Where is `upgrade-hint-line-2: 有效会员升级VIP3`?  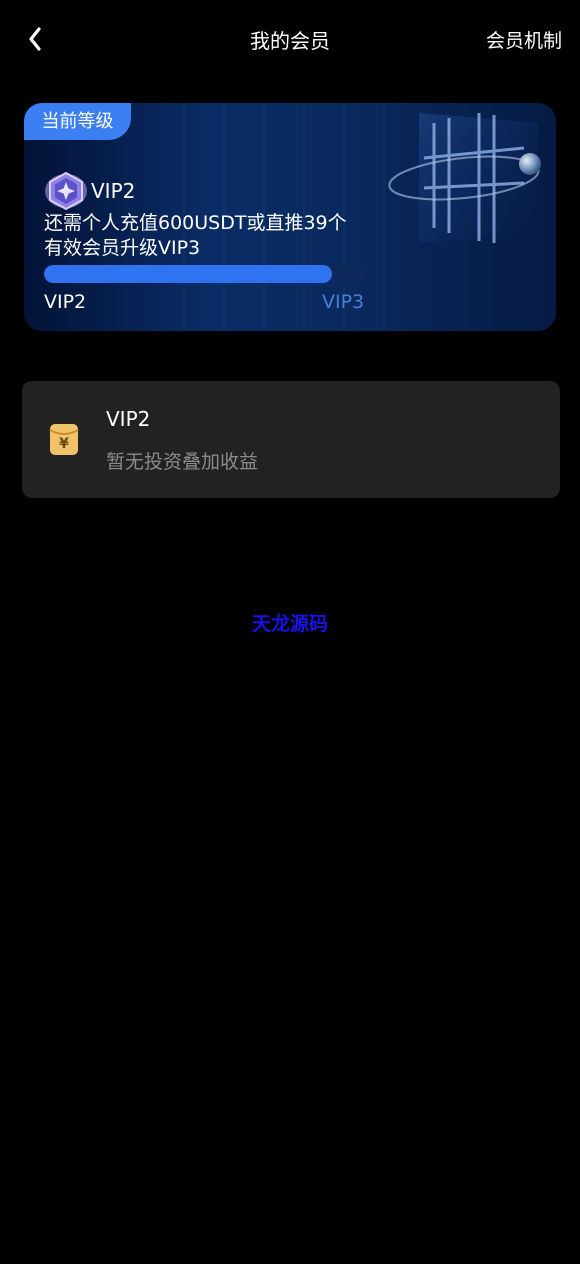 upgrade-hint-line-2: 有效会员升级VIP3 is located at coordinates (122, 248).